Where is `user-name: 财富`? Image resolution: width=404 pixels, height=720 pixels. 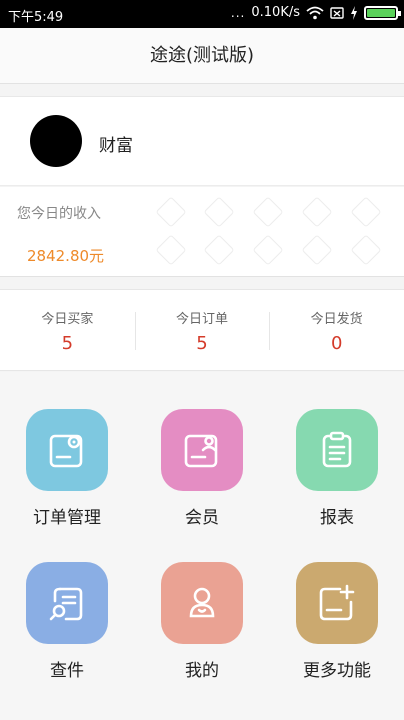
user-name: 财富 is located at coordinates (116, 146).